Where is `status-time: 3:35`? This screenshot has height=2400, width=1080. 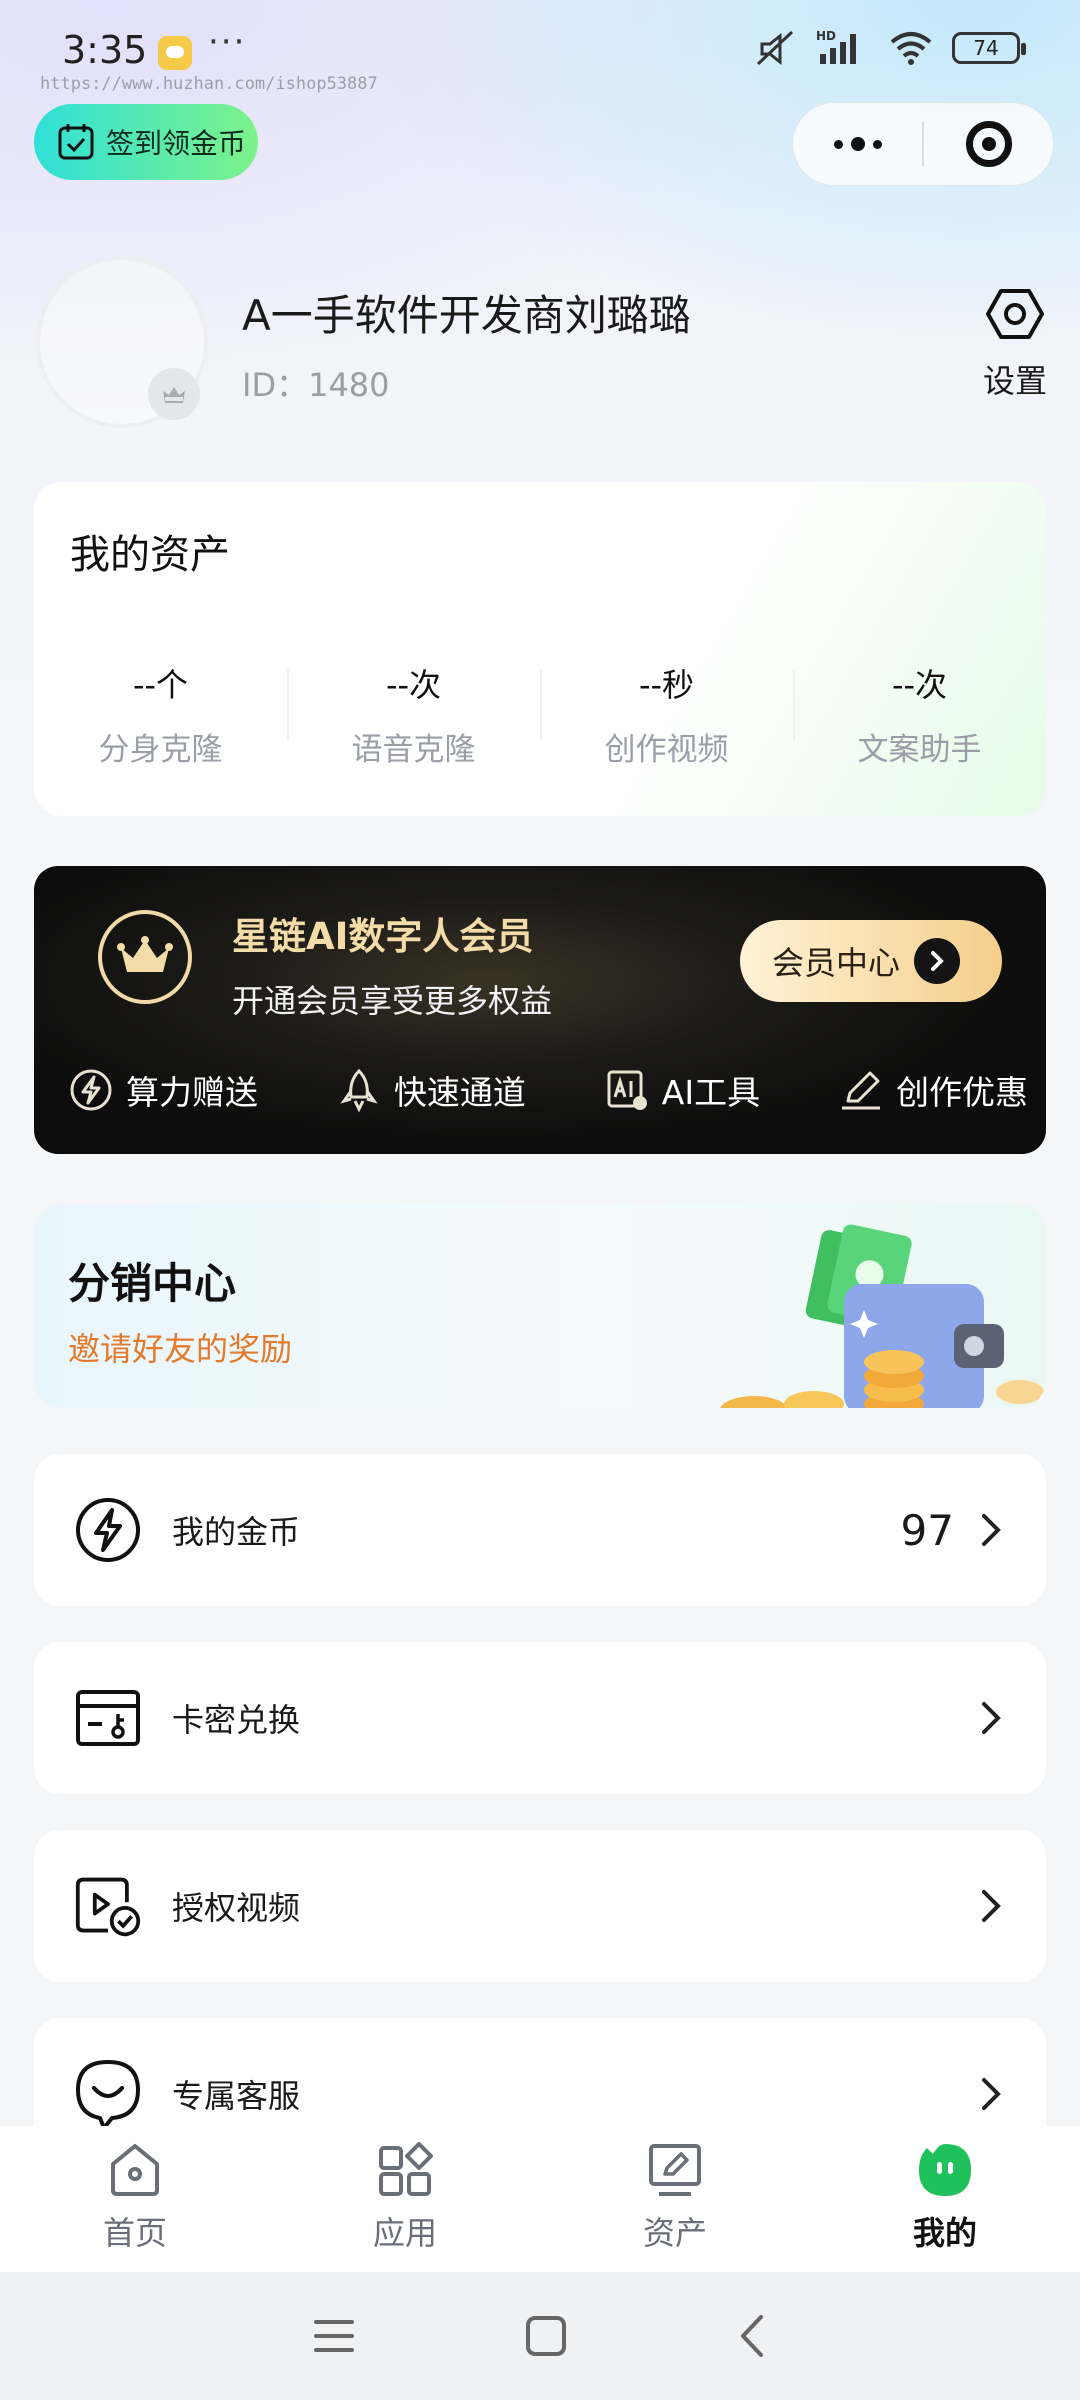
status-time: 3:35 is located at coordinates (105, 50).